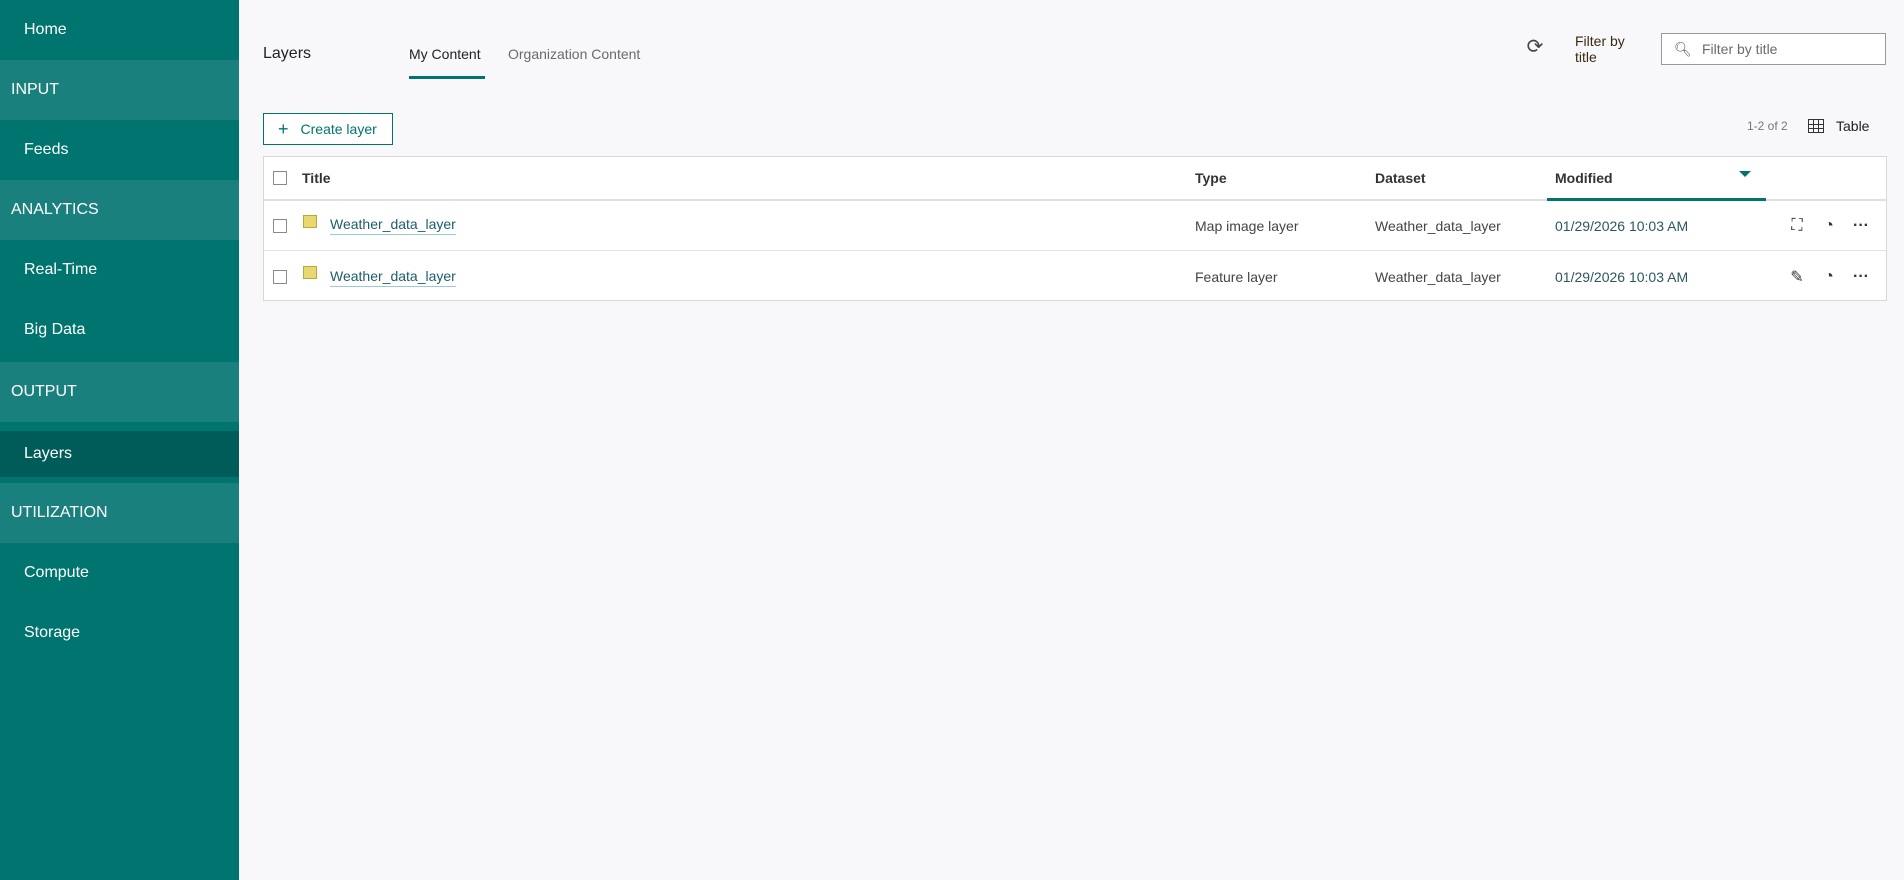  Describe the element at coordinates (283, 128) in the screenshot. I see `plus-icon: +` at that location.